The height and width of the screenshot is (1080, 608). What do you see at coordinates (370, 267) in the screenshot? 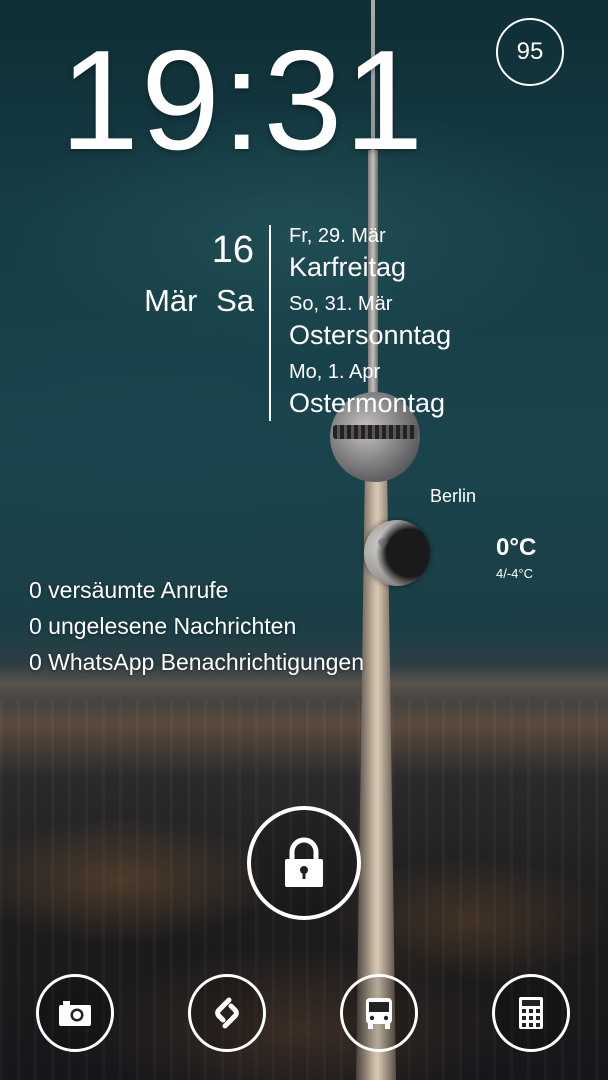
I see `event-name: Karfreitag` at bounding box center [370, 267].